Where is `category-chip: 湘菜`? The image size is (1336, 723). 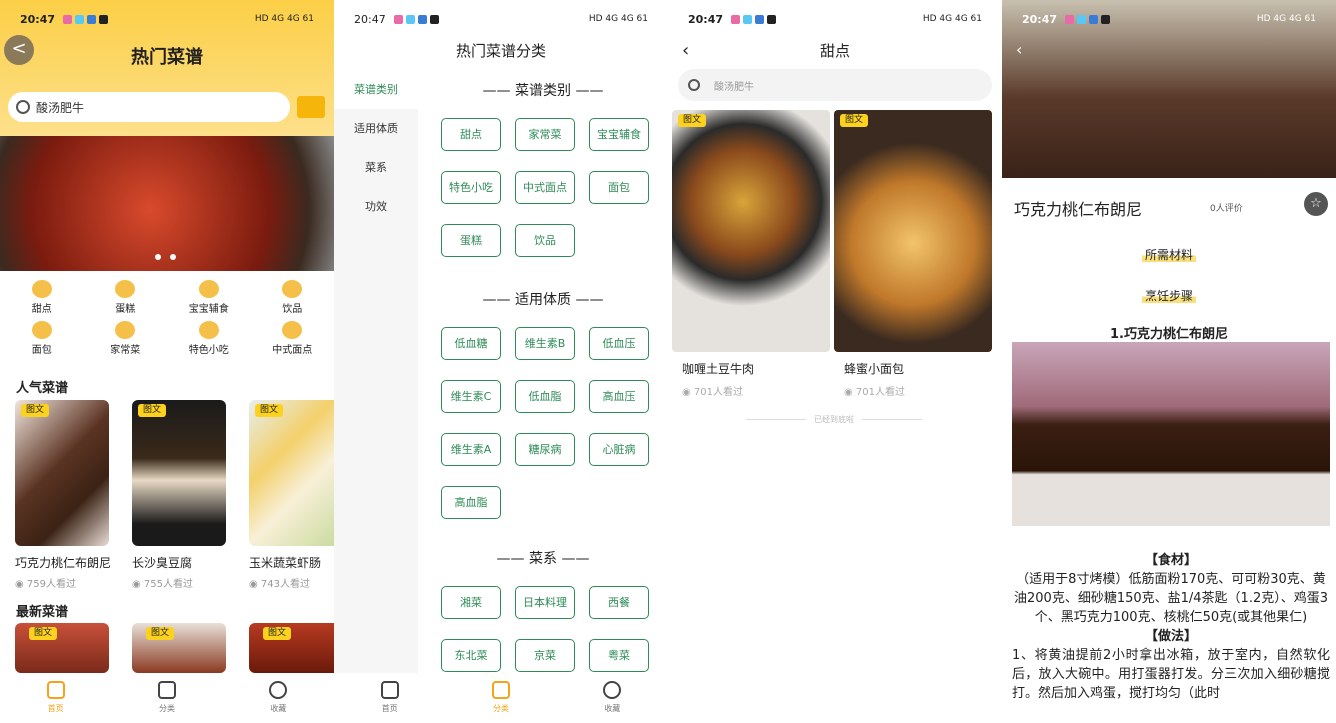
category-chip: 湘菜 is located at coordinates (471, 602).